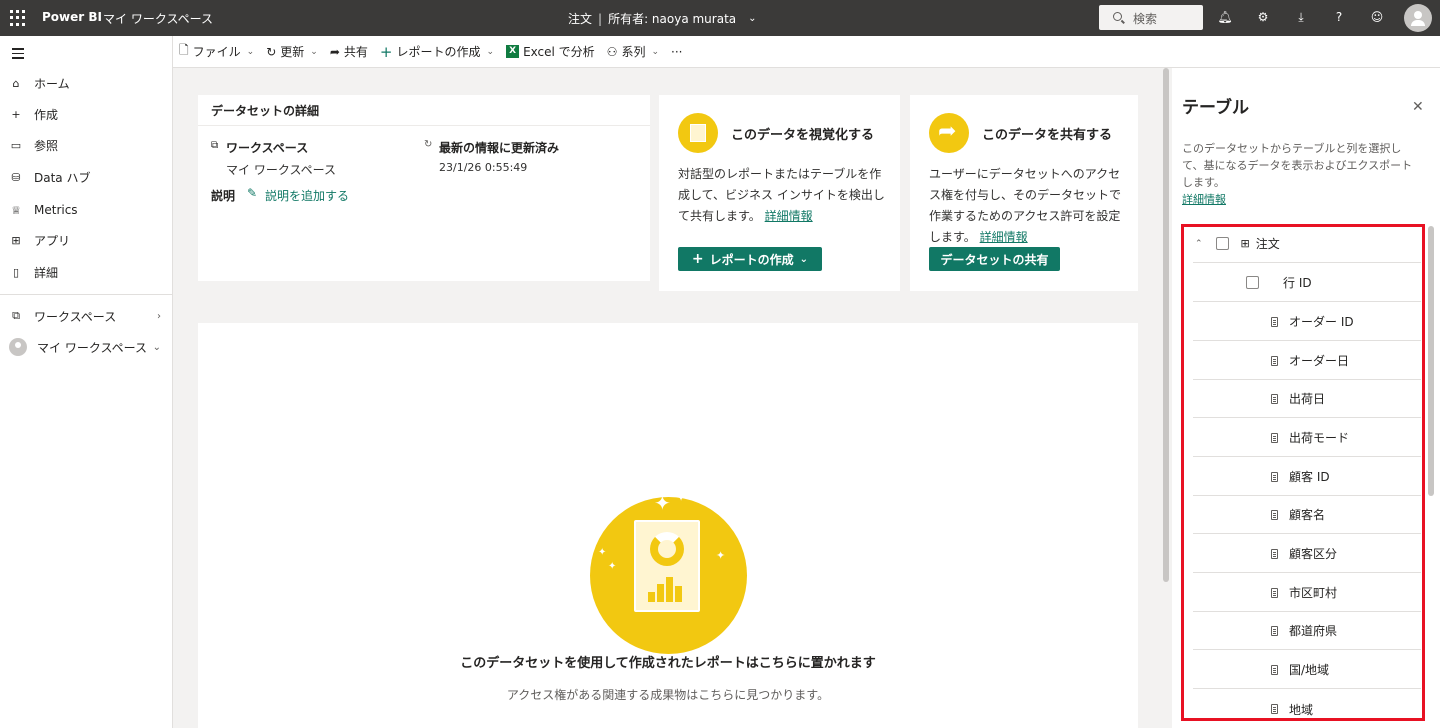  I want to click on search-placeholder: 検索, so click(1145, 19).